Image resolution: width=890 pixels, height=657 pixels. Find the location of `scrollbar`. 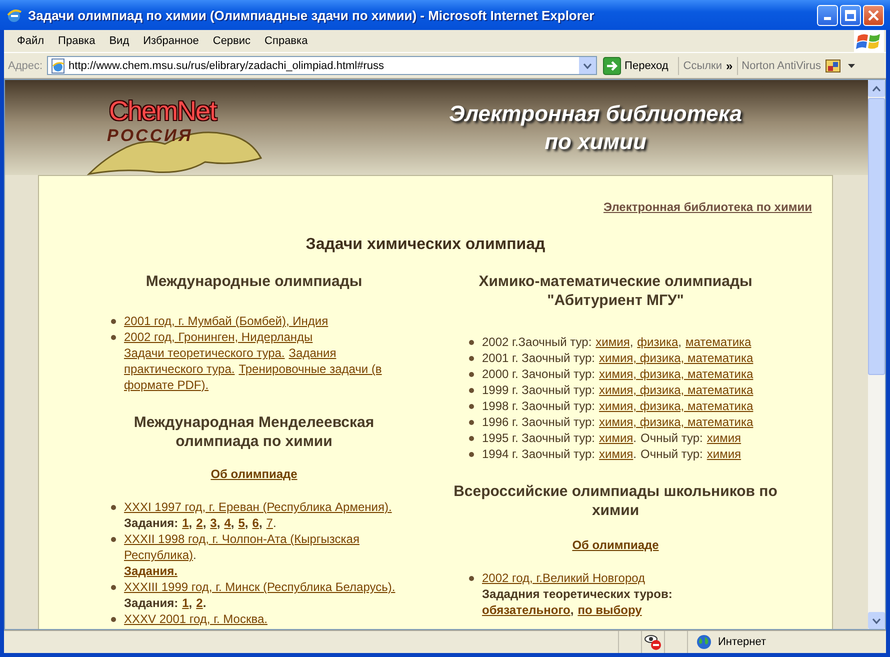

scrollbar is located at coordinates (876, 354).